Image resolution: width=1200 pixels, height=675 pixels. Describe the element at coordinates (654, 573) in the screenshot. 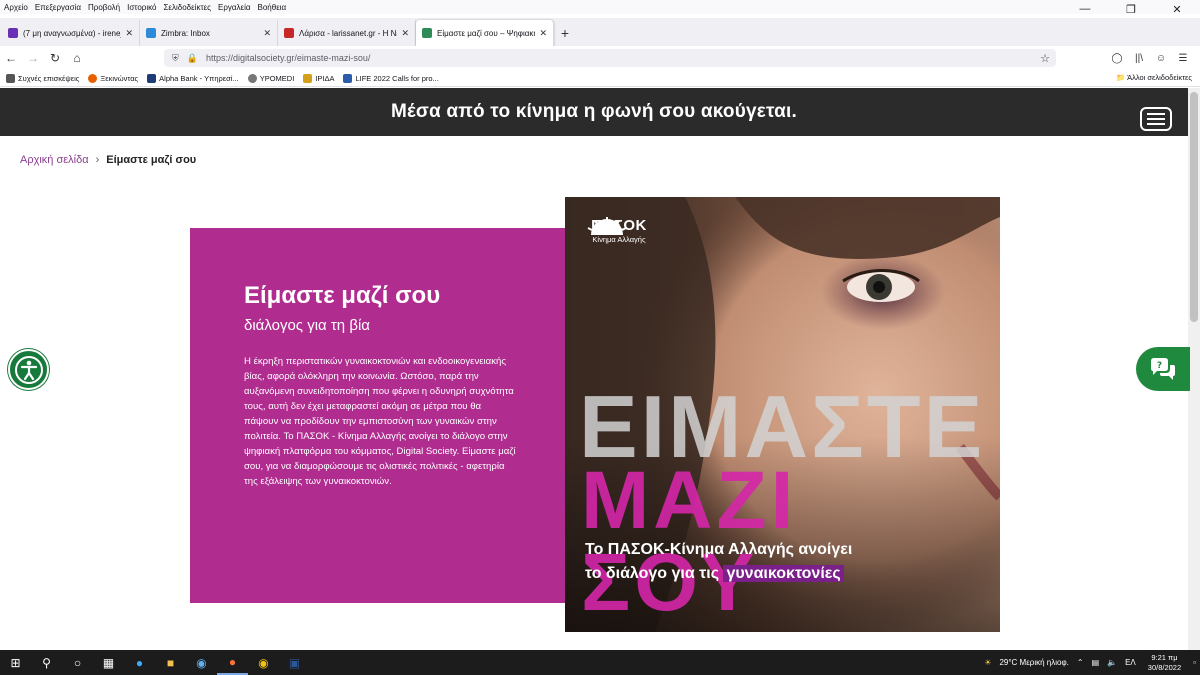

I see `poster-caption-2-text: το διάλογο για τις` at that location.